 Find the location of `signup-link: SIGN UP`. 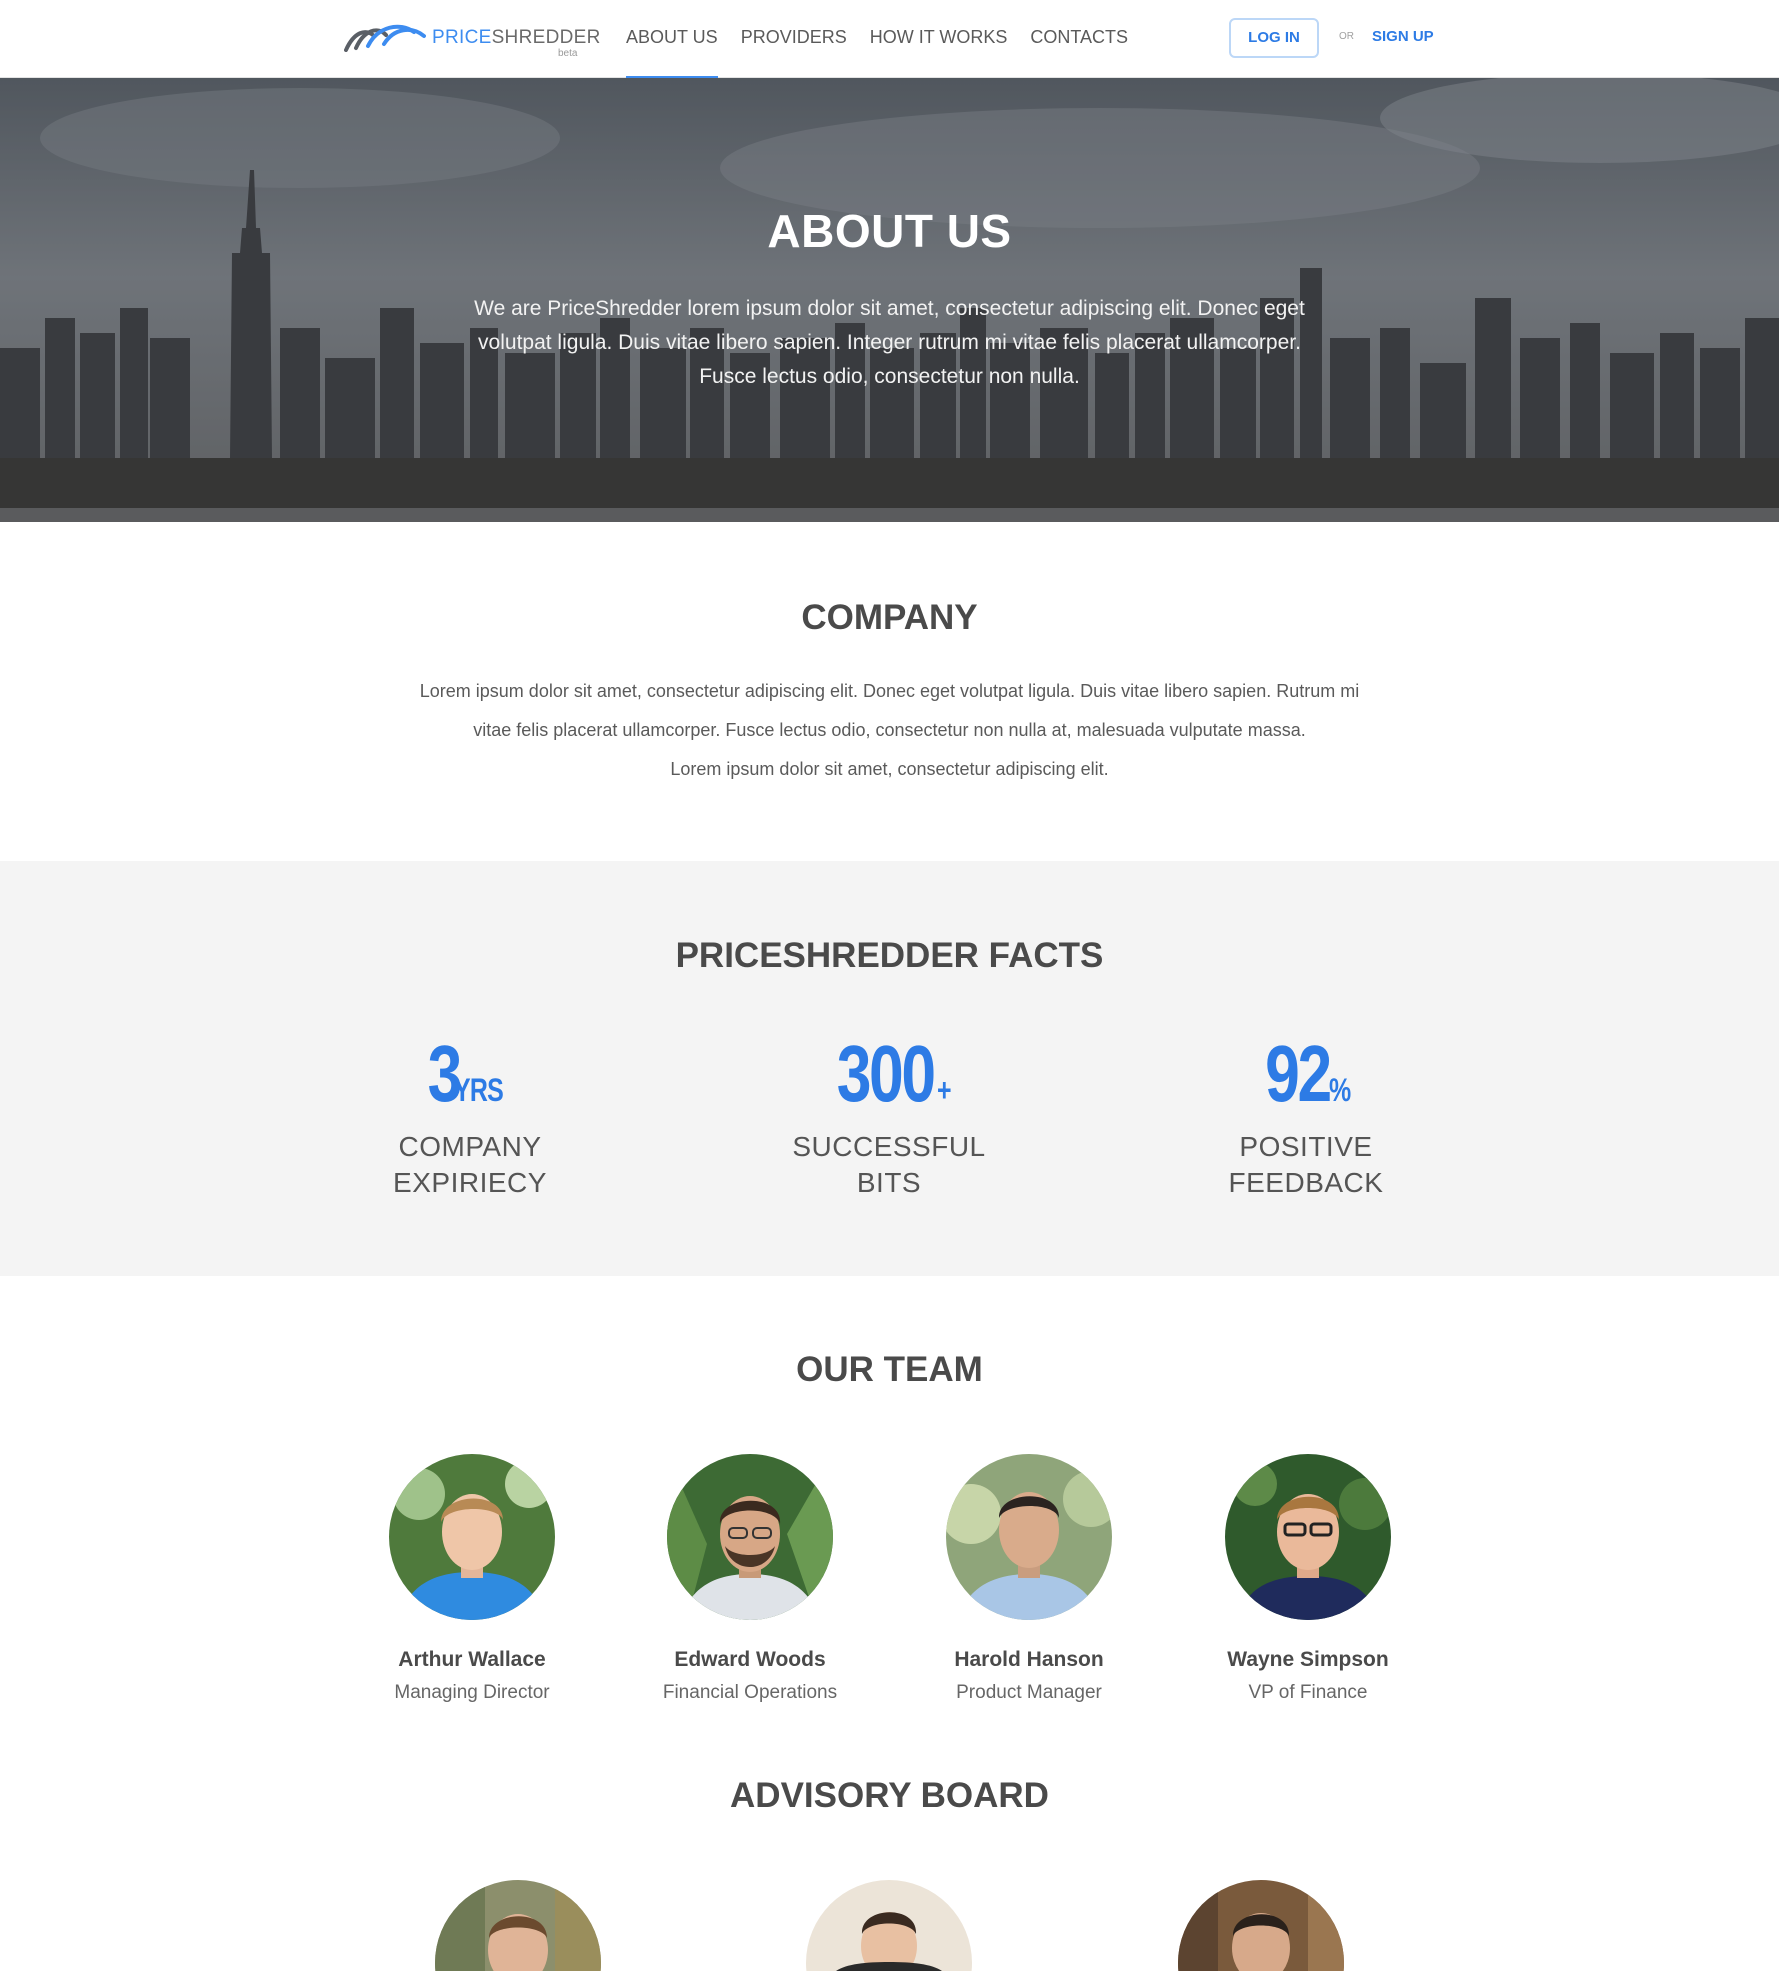

signup-link: SIGN UP is located at coordinates (1403, 36).